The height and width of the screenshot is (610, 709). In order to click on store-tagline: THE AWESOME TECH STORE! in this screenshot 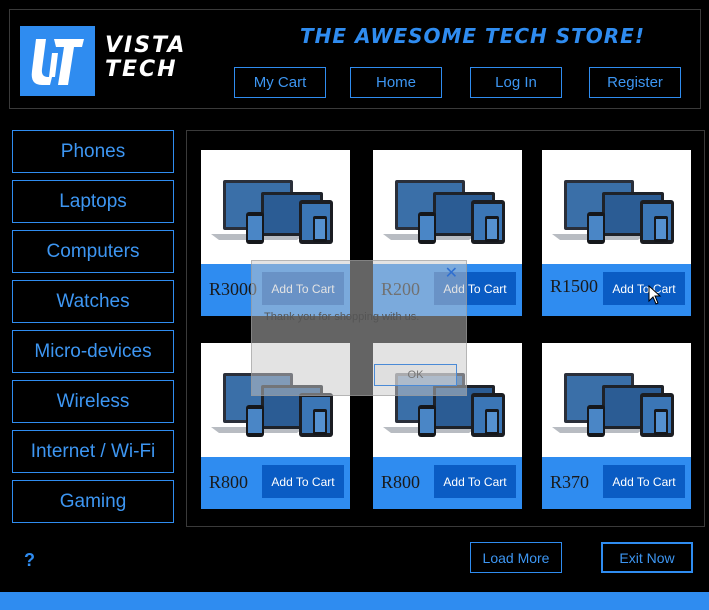, I will do `click(472, 36)`.